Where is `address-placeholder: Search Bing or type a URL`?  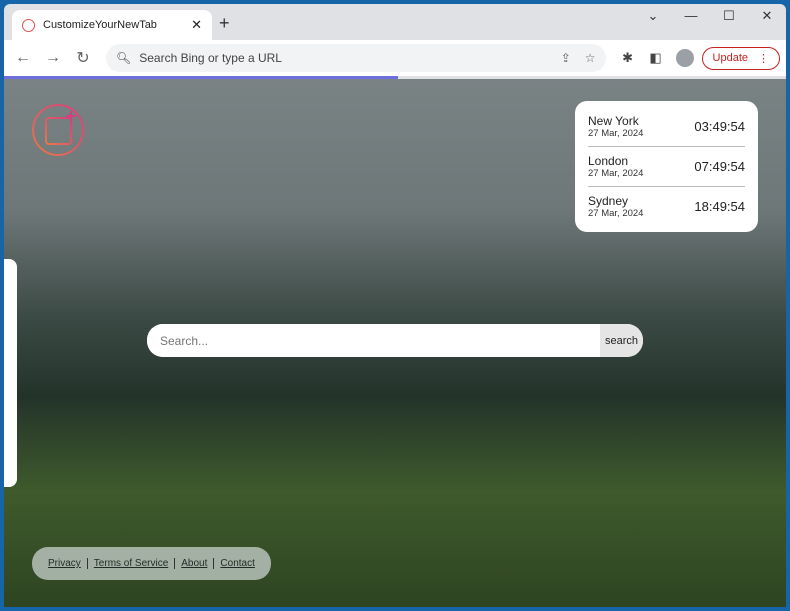 address-placeholder: Search Bing or type a URL is located at coordinates (210, 58).